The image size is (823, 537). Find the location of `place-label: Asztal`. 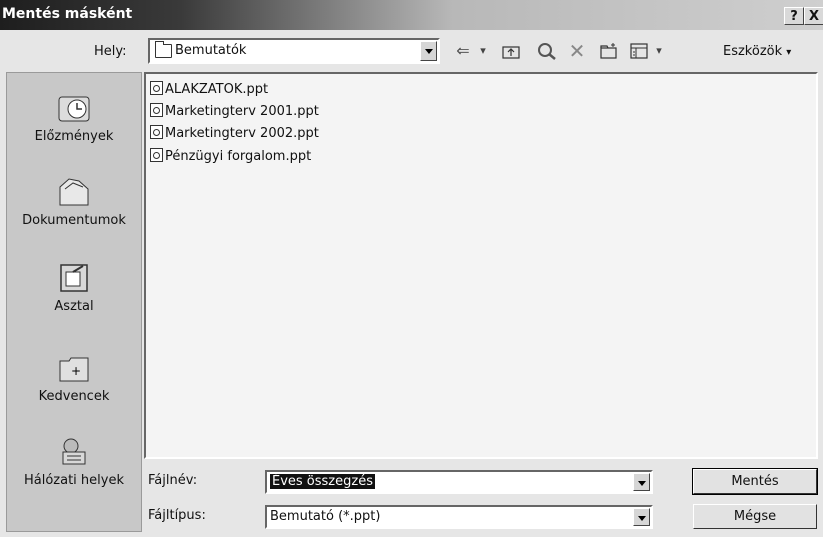

place-label: Asztal is located at coordinates (74, 306).